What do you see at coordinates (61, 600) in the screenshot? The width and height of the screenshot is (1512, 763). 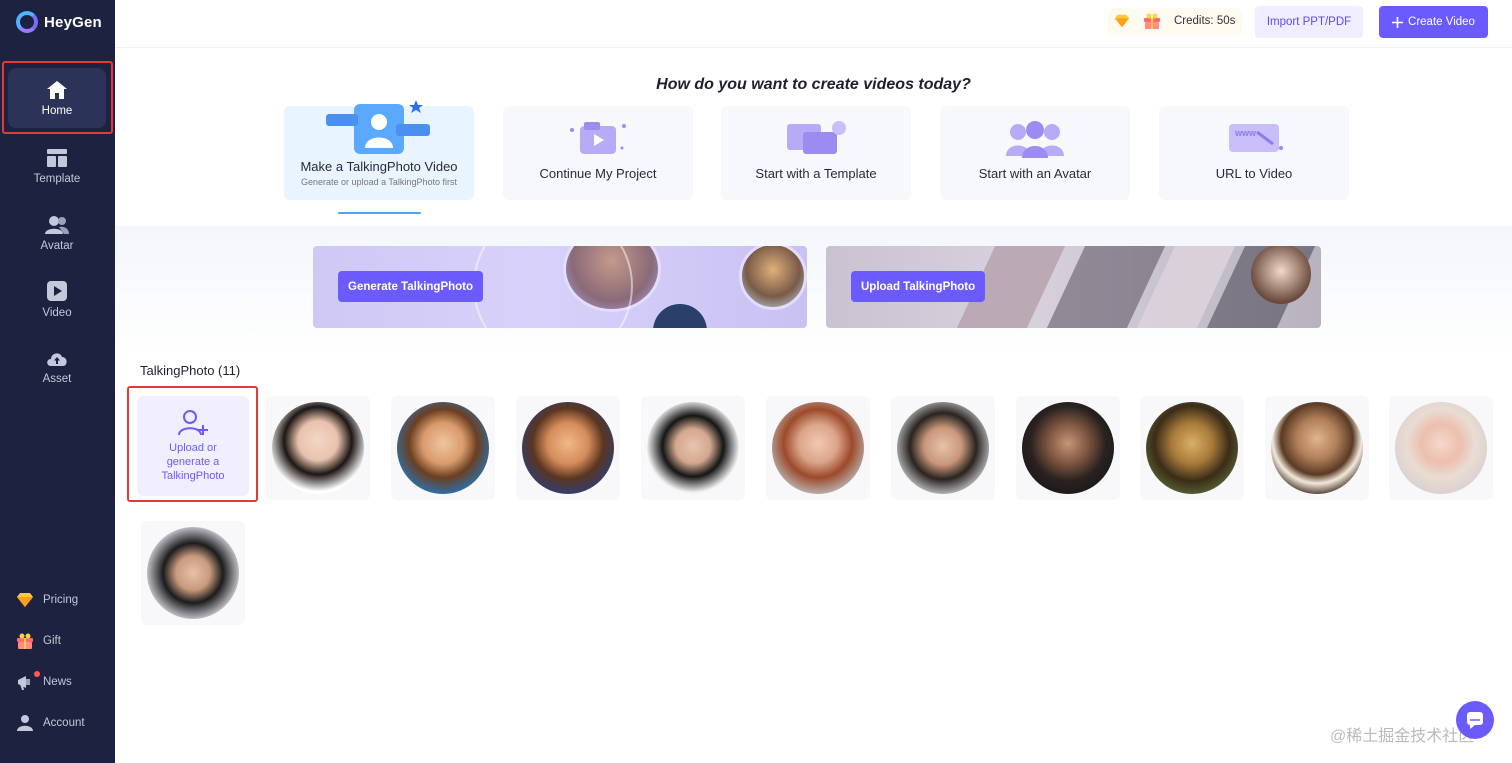 I see `sidebar-item-label: Pricing` at bounding box center [61, 600].